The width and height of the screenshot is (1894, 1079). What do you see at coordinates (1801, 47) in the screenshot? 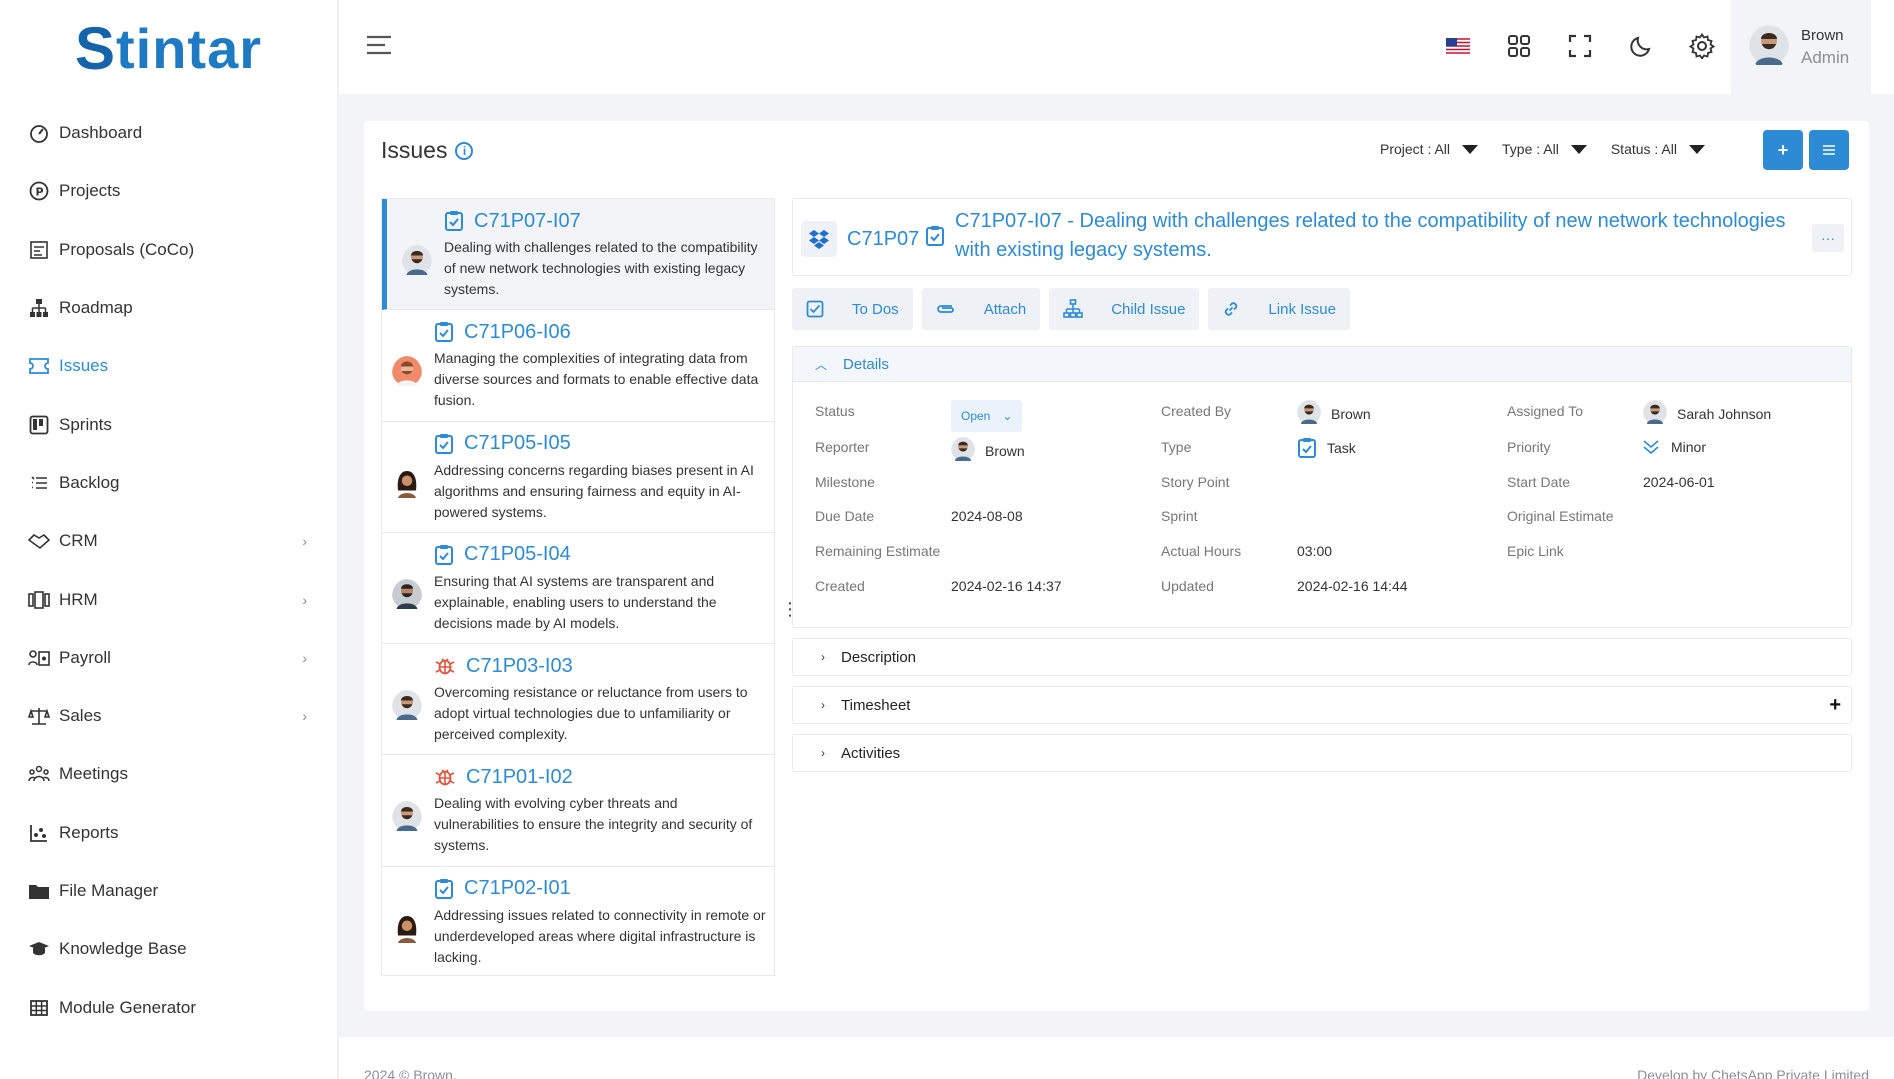
I see `user-menu: Brown Admin` at bounding box center [1801, 47].